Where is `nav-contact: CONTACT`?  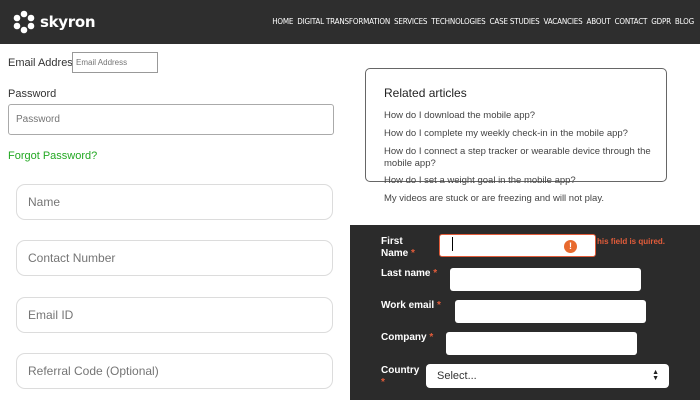 nav-contact: CONTACT is located at coordinates (631, 21).